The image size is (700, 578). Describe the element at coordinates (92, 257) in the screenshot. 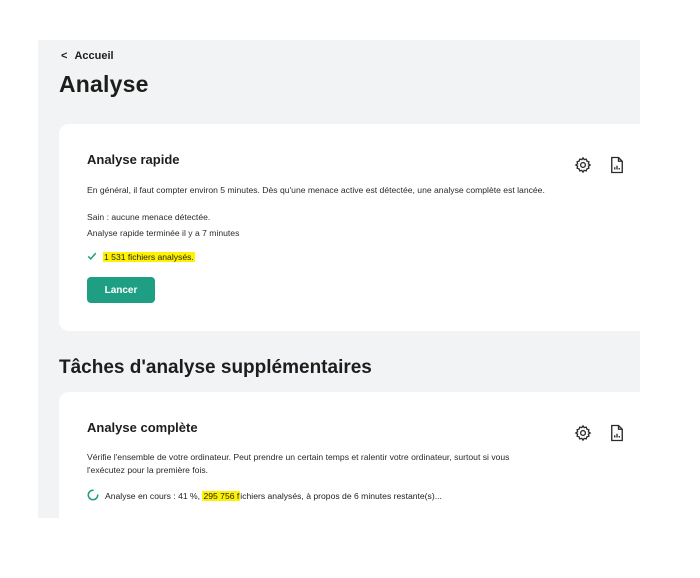

I see `check-icon` at that location.